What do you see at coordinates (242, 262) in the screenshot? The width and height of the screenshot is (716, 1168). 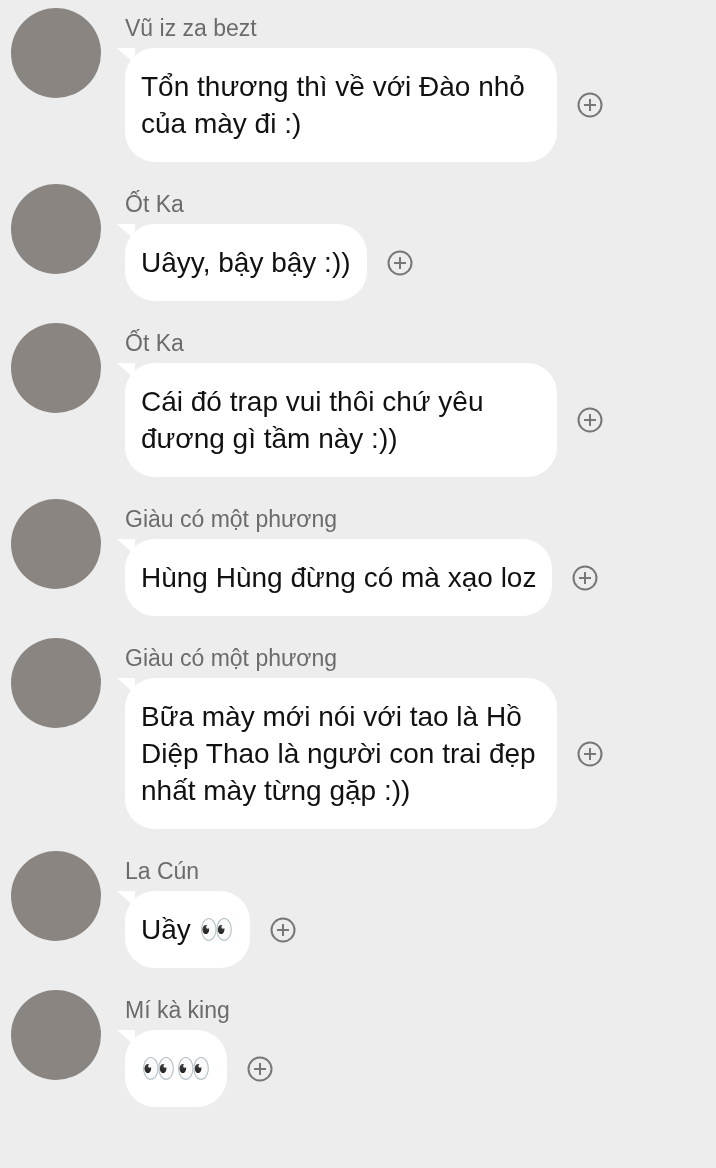 I see `message-bubble: Uâyy, bậy bậy :))` at bounding box center [242, 262].